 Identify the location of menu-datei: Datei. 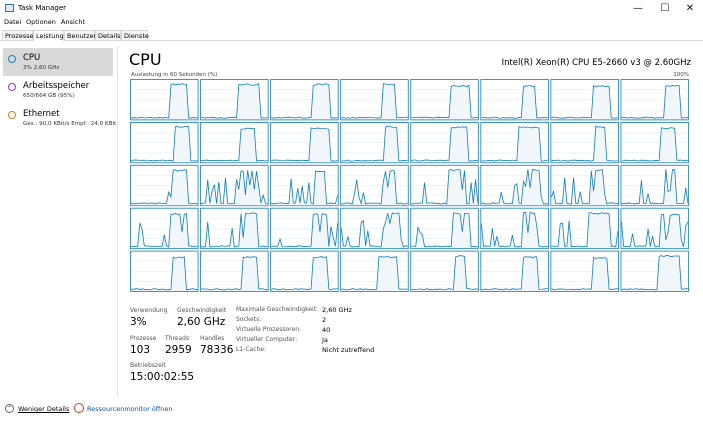
(12, 22).